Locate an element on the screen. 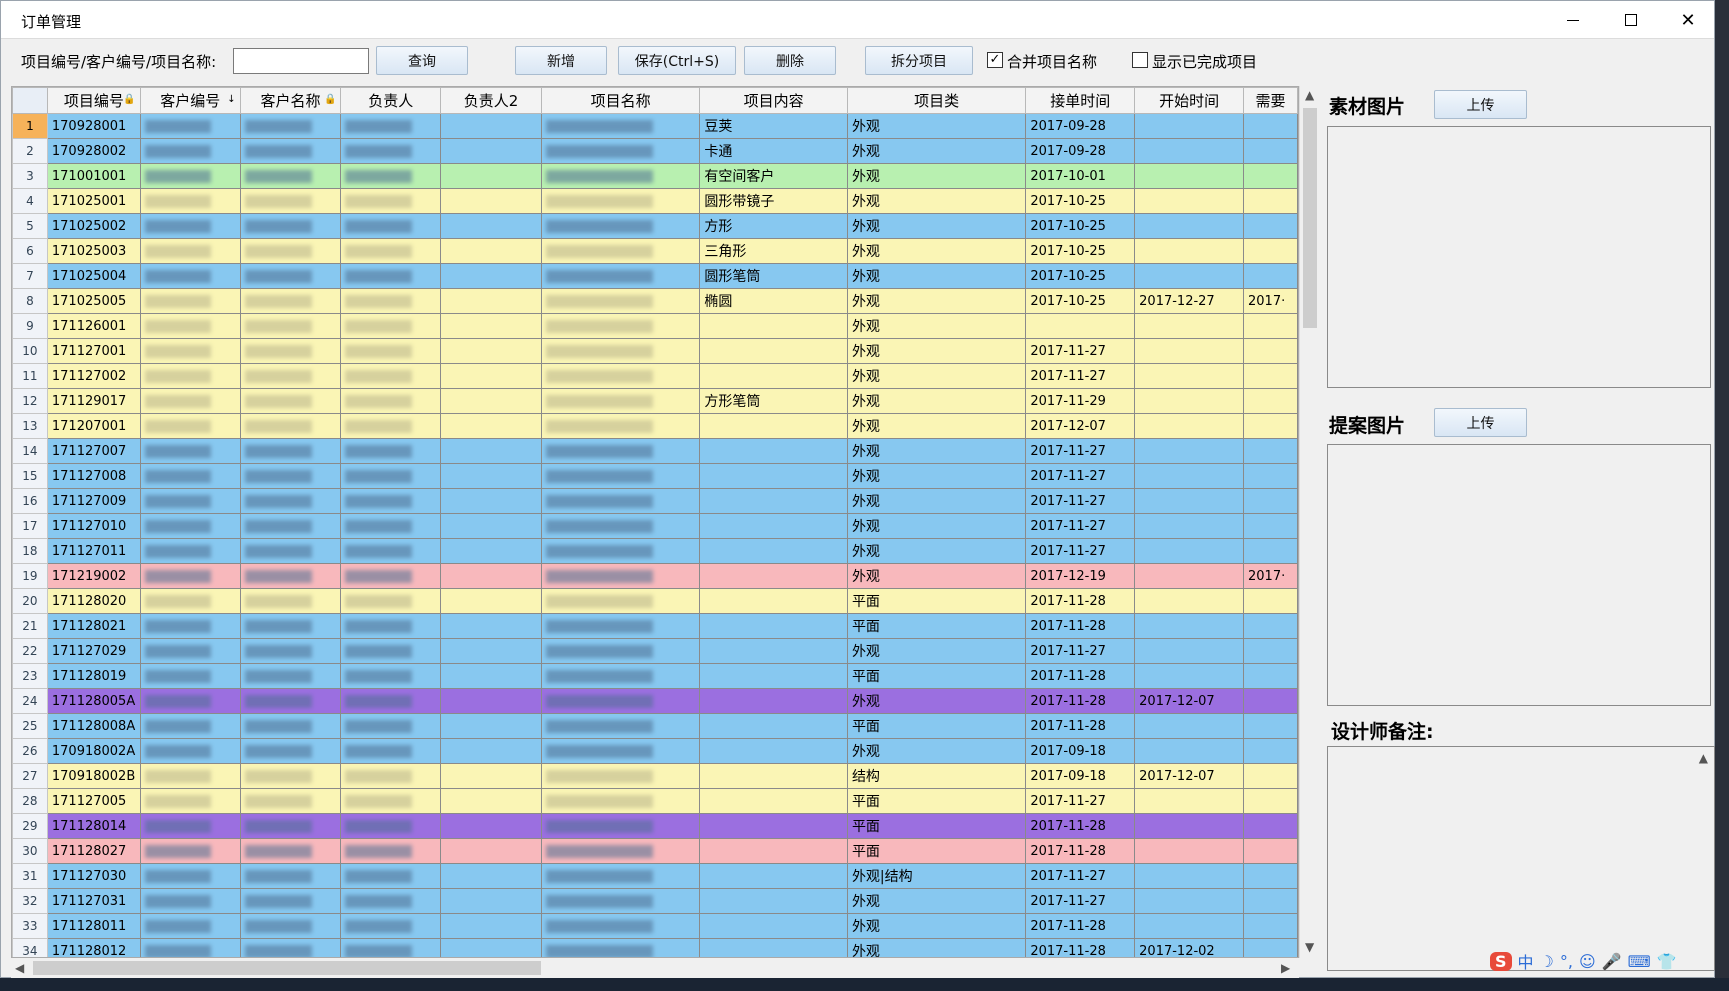 Image resolution: width=1729 pixels, height=991 pixels. table-row: 15 171127008 外观 2017-11-27 is located at coordinates (655, 476).